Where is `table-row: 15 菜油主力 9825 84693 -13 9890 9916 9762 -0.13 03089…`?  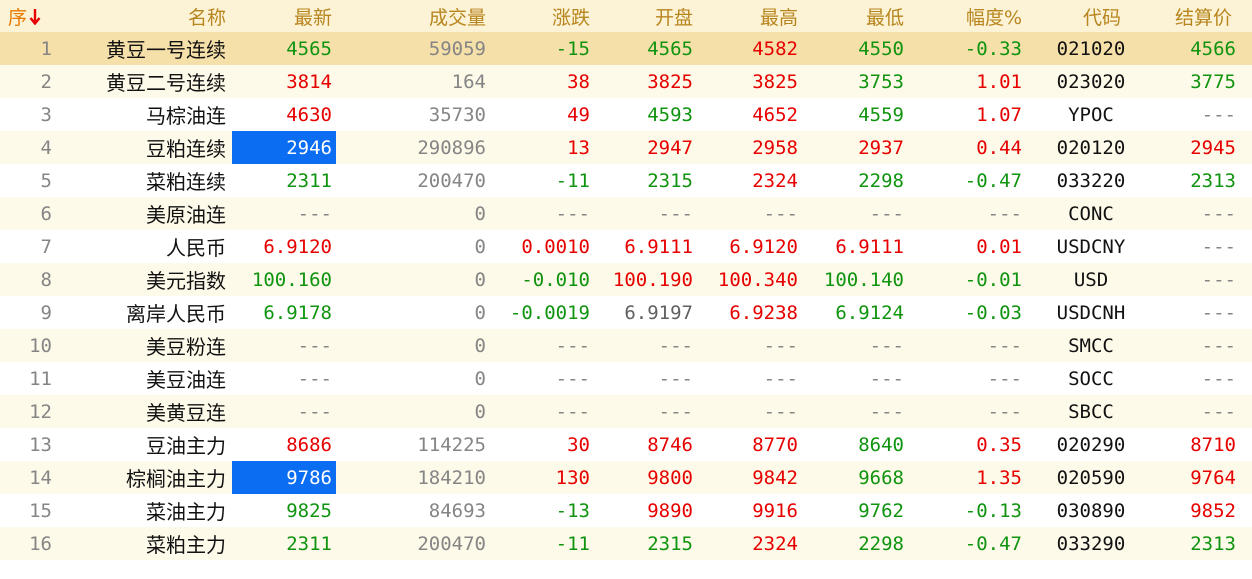
table-row: 15 菜油主力 9825 84693 -13 9890 9916 9762 -0.13 03089… is located at coordinates (626, 510).